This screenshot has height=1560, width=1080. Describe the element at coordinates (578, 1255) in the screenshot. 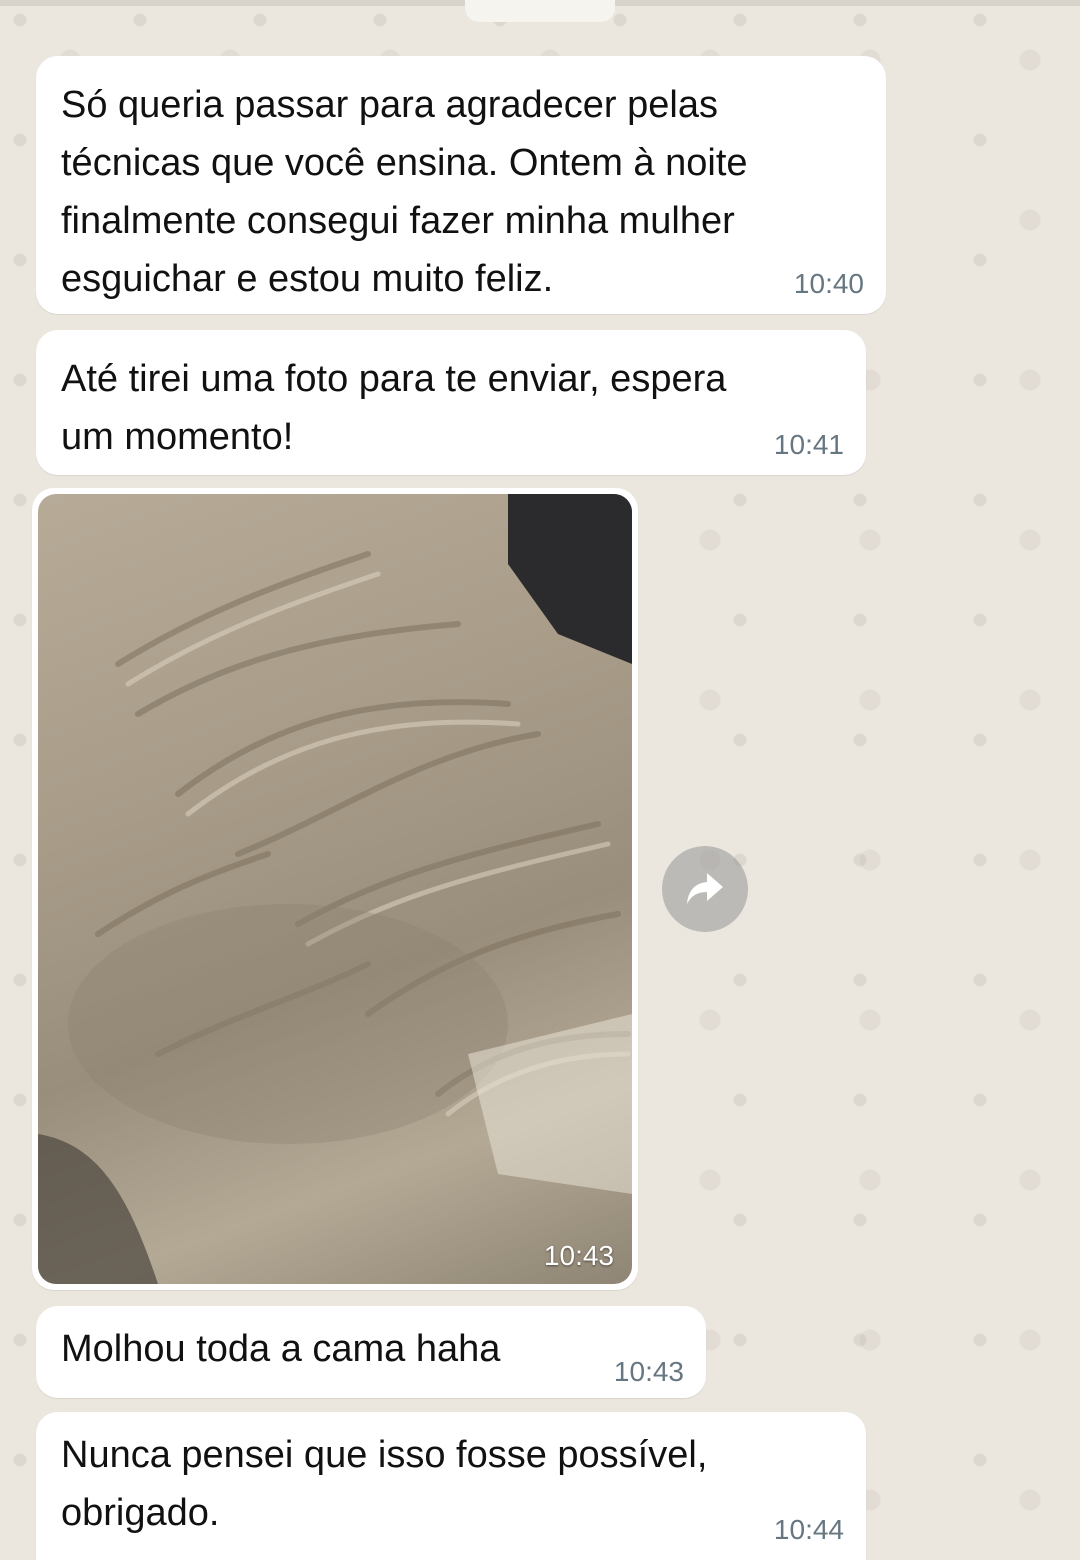

I see `photo-time: 10:43` at that location.